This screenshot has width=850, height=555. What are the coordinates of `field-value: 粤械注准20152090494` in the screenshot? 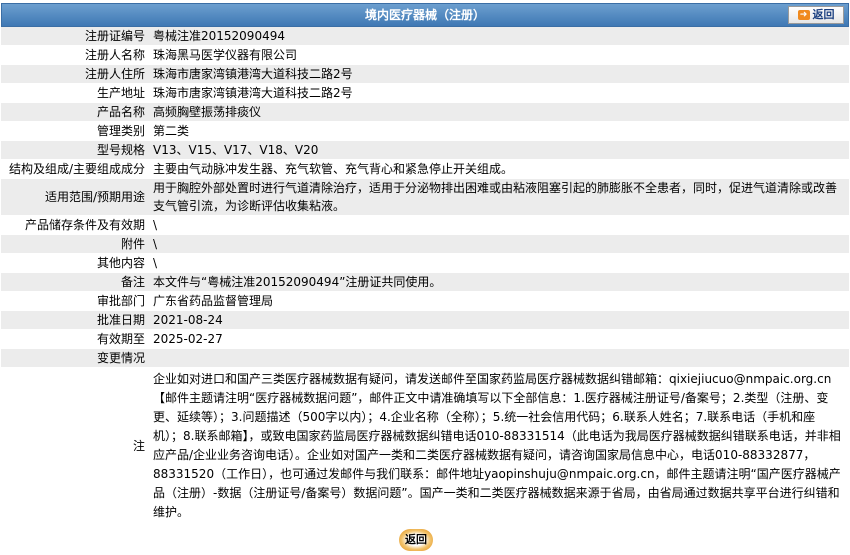 It's located at (499, 36).